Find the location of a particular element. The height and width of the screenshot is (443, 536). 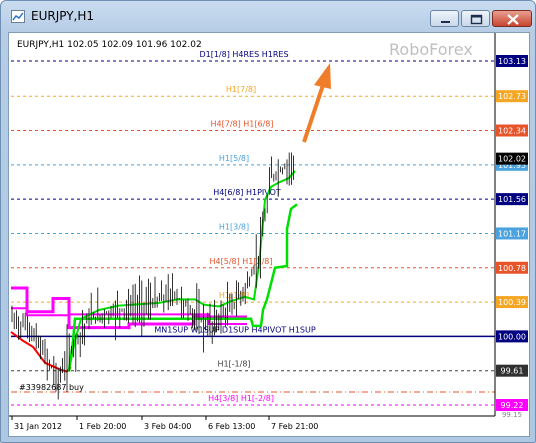

price-tag-label: 100.78 is located at coordinates (512, 268).